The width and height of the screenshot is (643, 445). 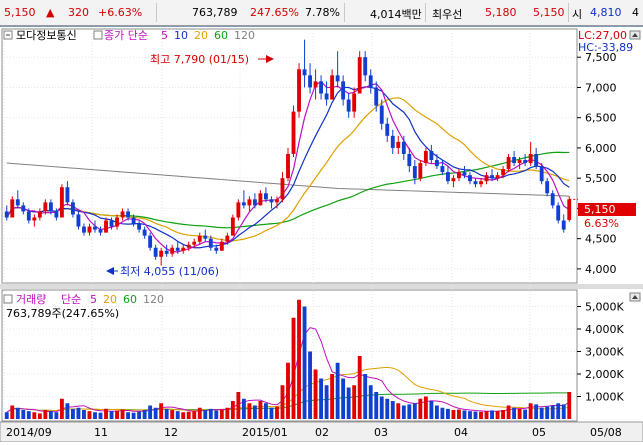 What do you see at coordinates (98, 35) in the screenshot?
I see `legend-toggle-icon` at bounding box center [98, 35].